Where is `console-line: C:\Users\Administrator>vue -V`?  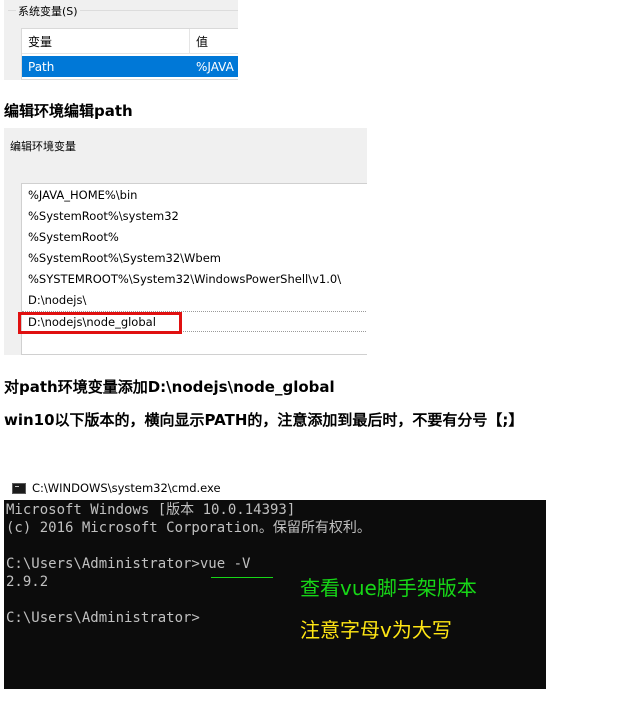 console-line: C:\Users\Administrator>vue -V is located at coordinates (128, 564).